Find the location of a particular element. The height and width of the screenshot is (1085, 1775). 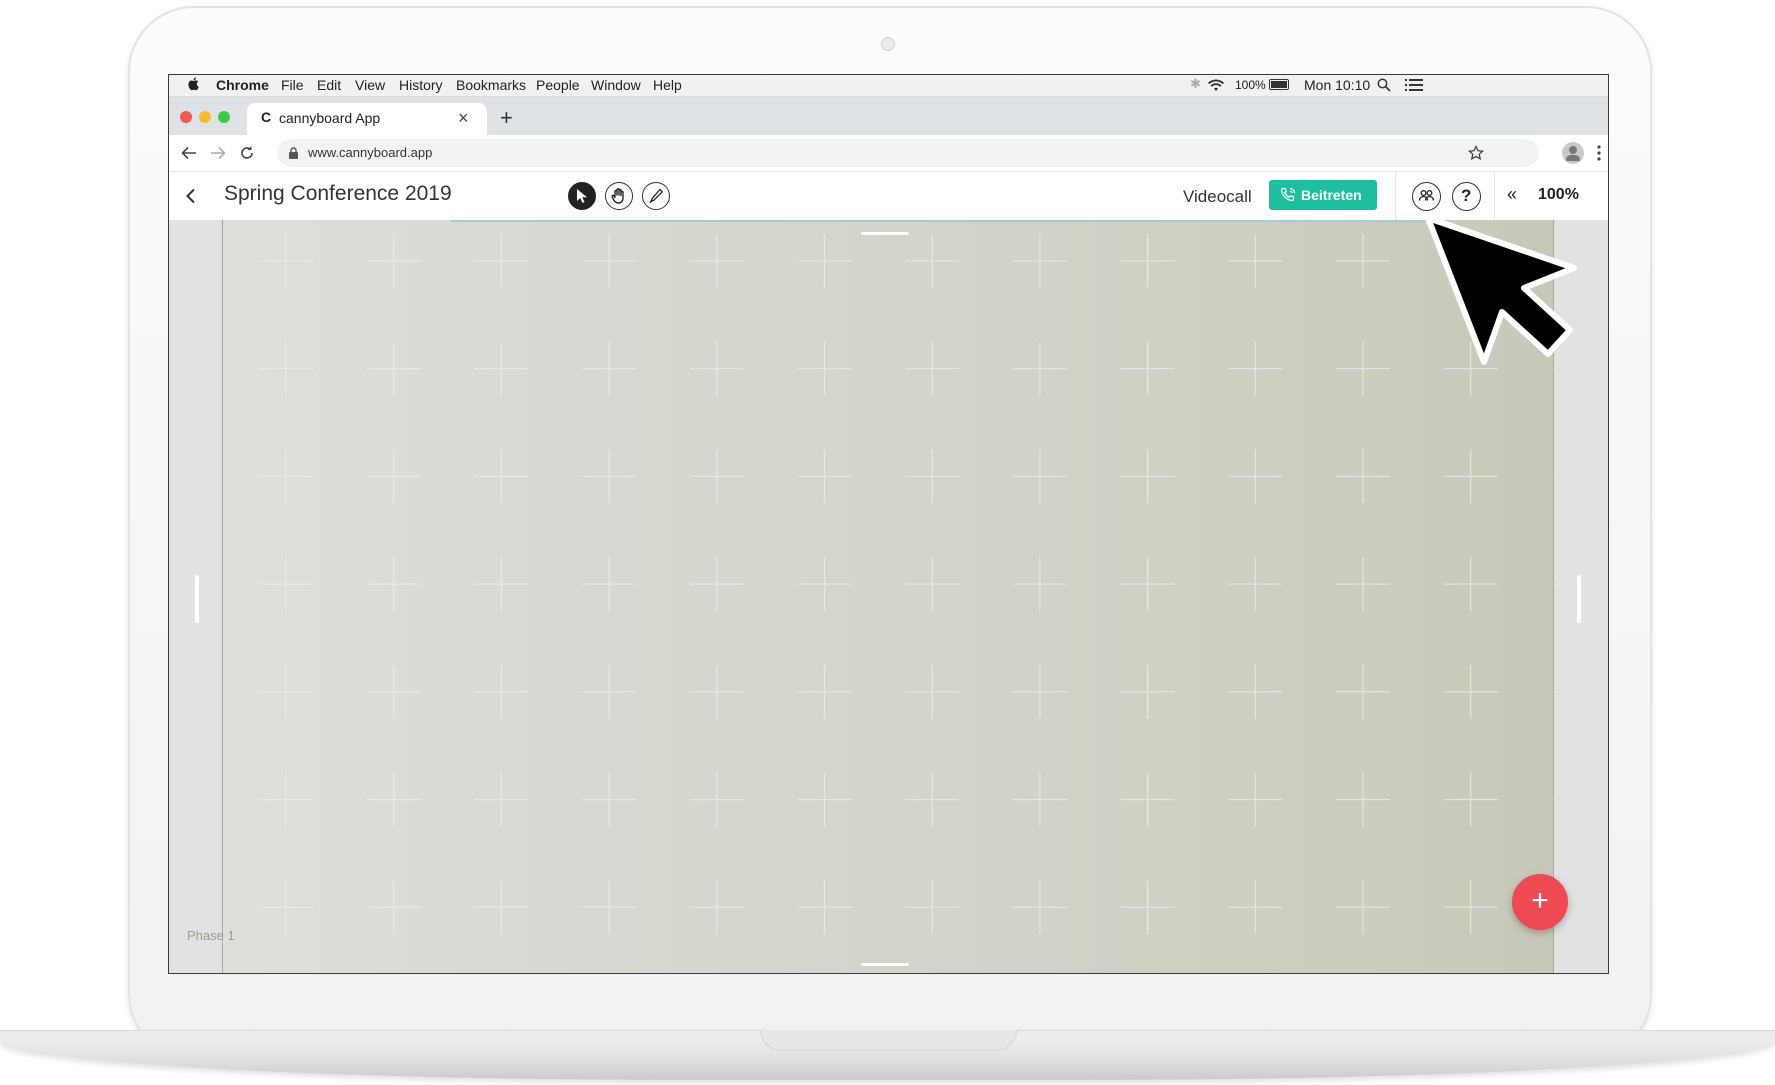

laptop-notch is located at coordinates (888, 1040).